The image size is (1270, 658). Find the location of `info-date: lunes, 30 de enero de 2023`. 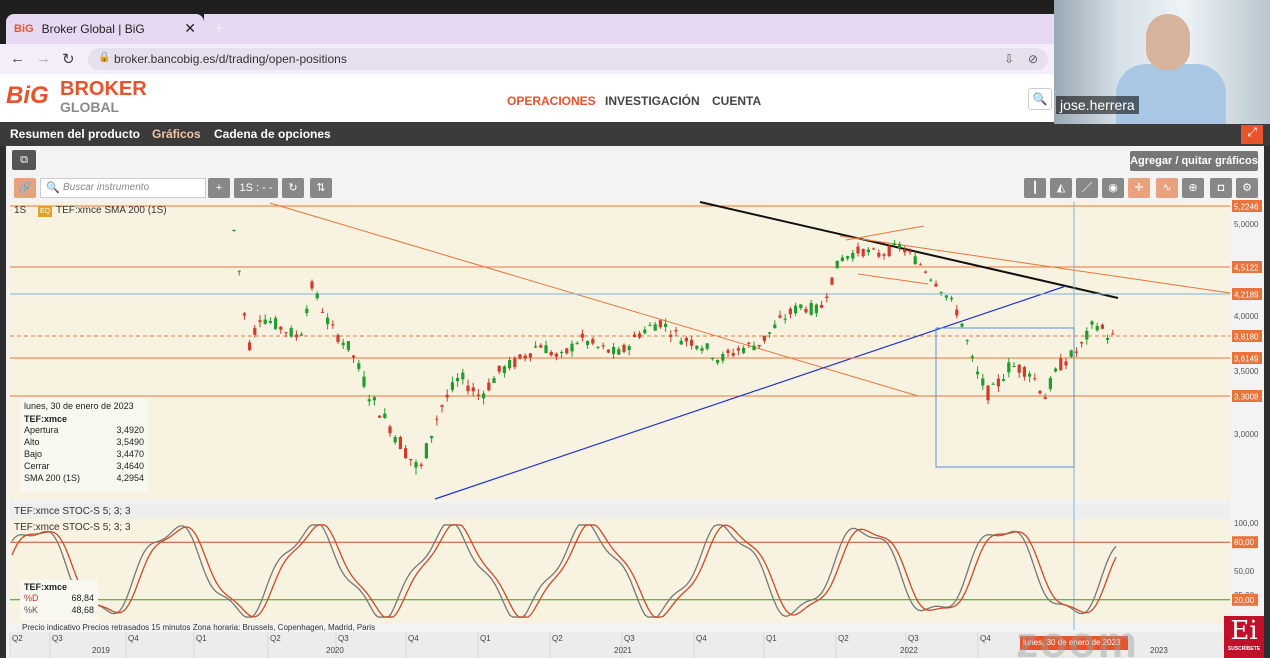

info-date: lunes, 30 de enero de 2023 is located at coordinates (79, 406).